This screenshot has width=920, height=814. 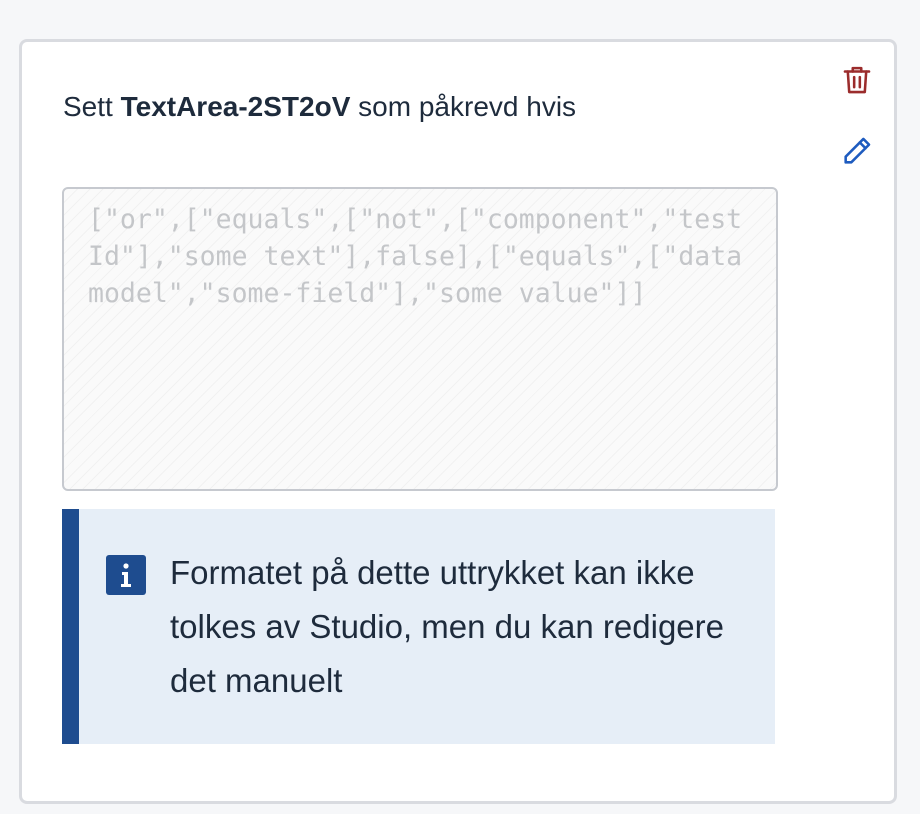 I want to click on info-icon, so click(x=126, y=575).